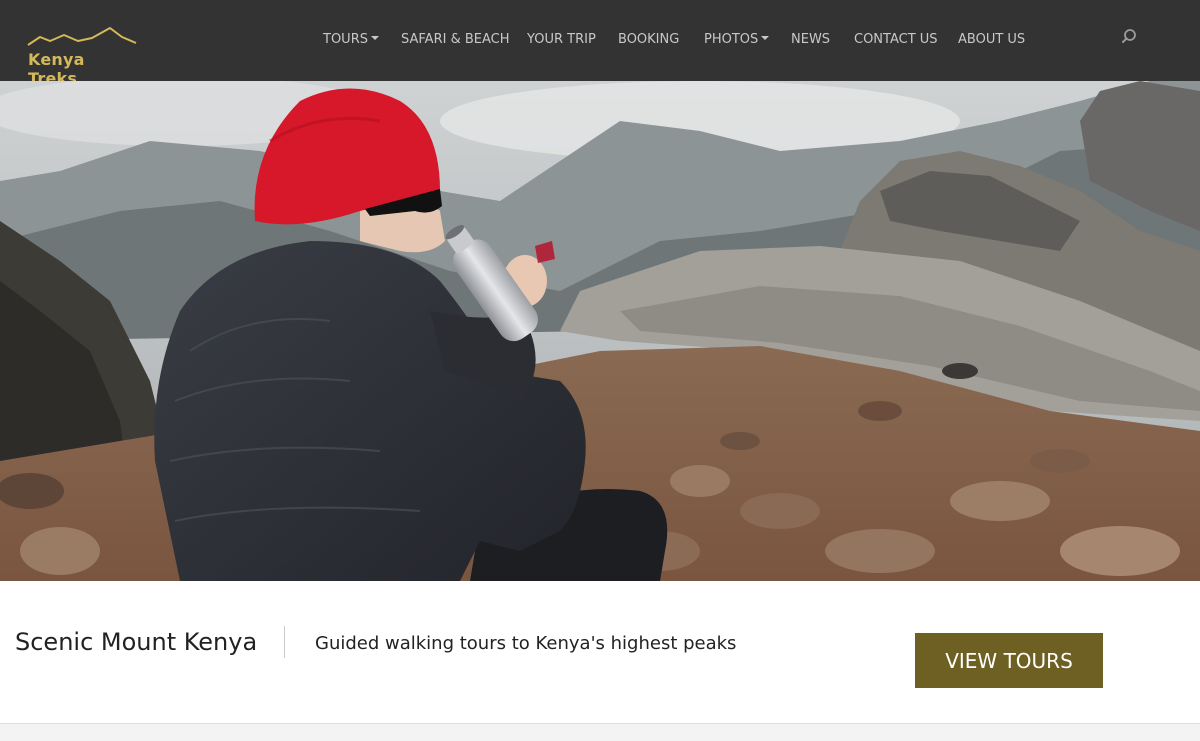 This screenshot has width=1200, height=741. I want to click on nav-label: SAFARI & BEACH, so click(455, 39).